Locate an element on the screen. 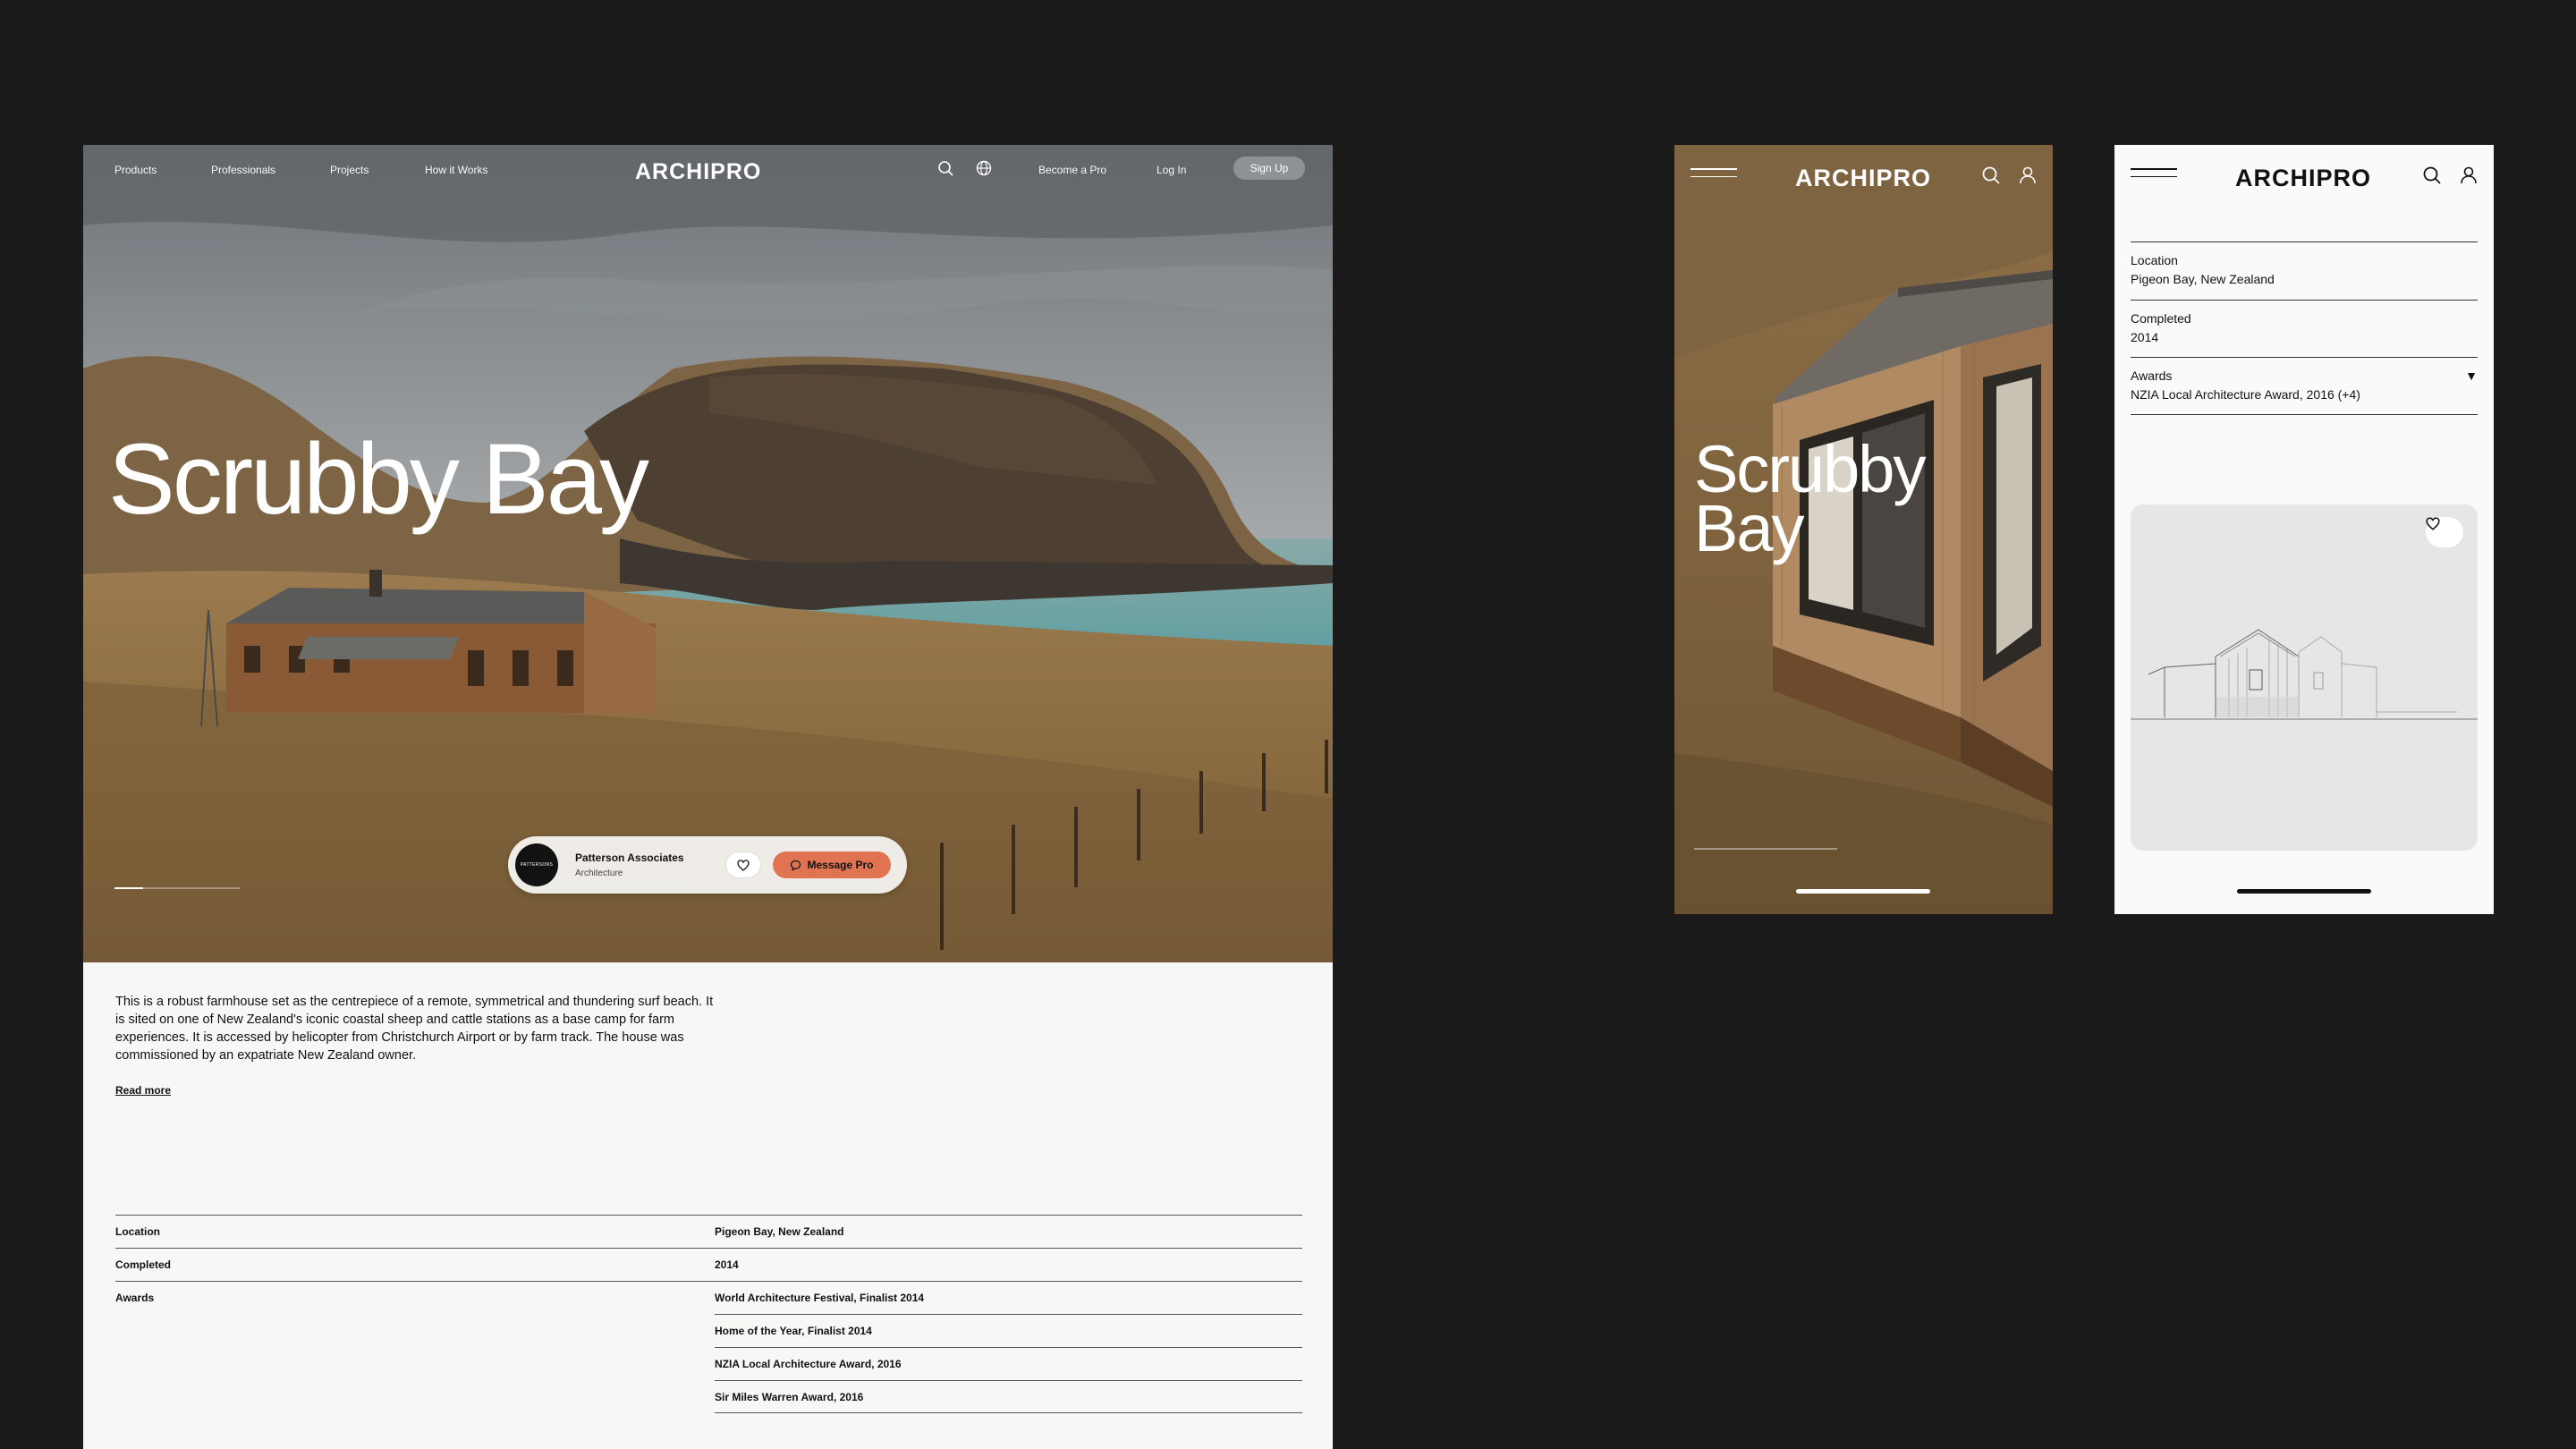  chat-bubble-icon is located at coordinates (796, 865).